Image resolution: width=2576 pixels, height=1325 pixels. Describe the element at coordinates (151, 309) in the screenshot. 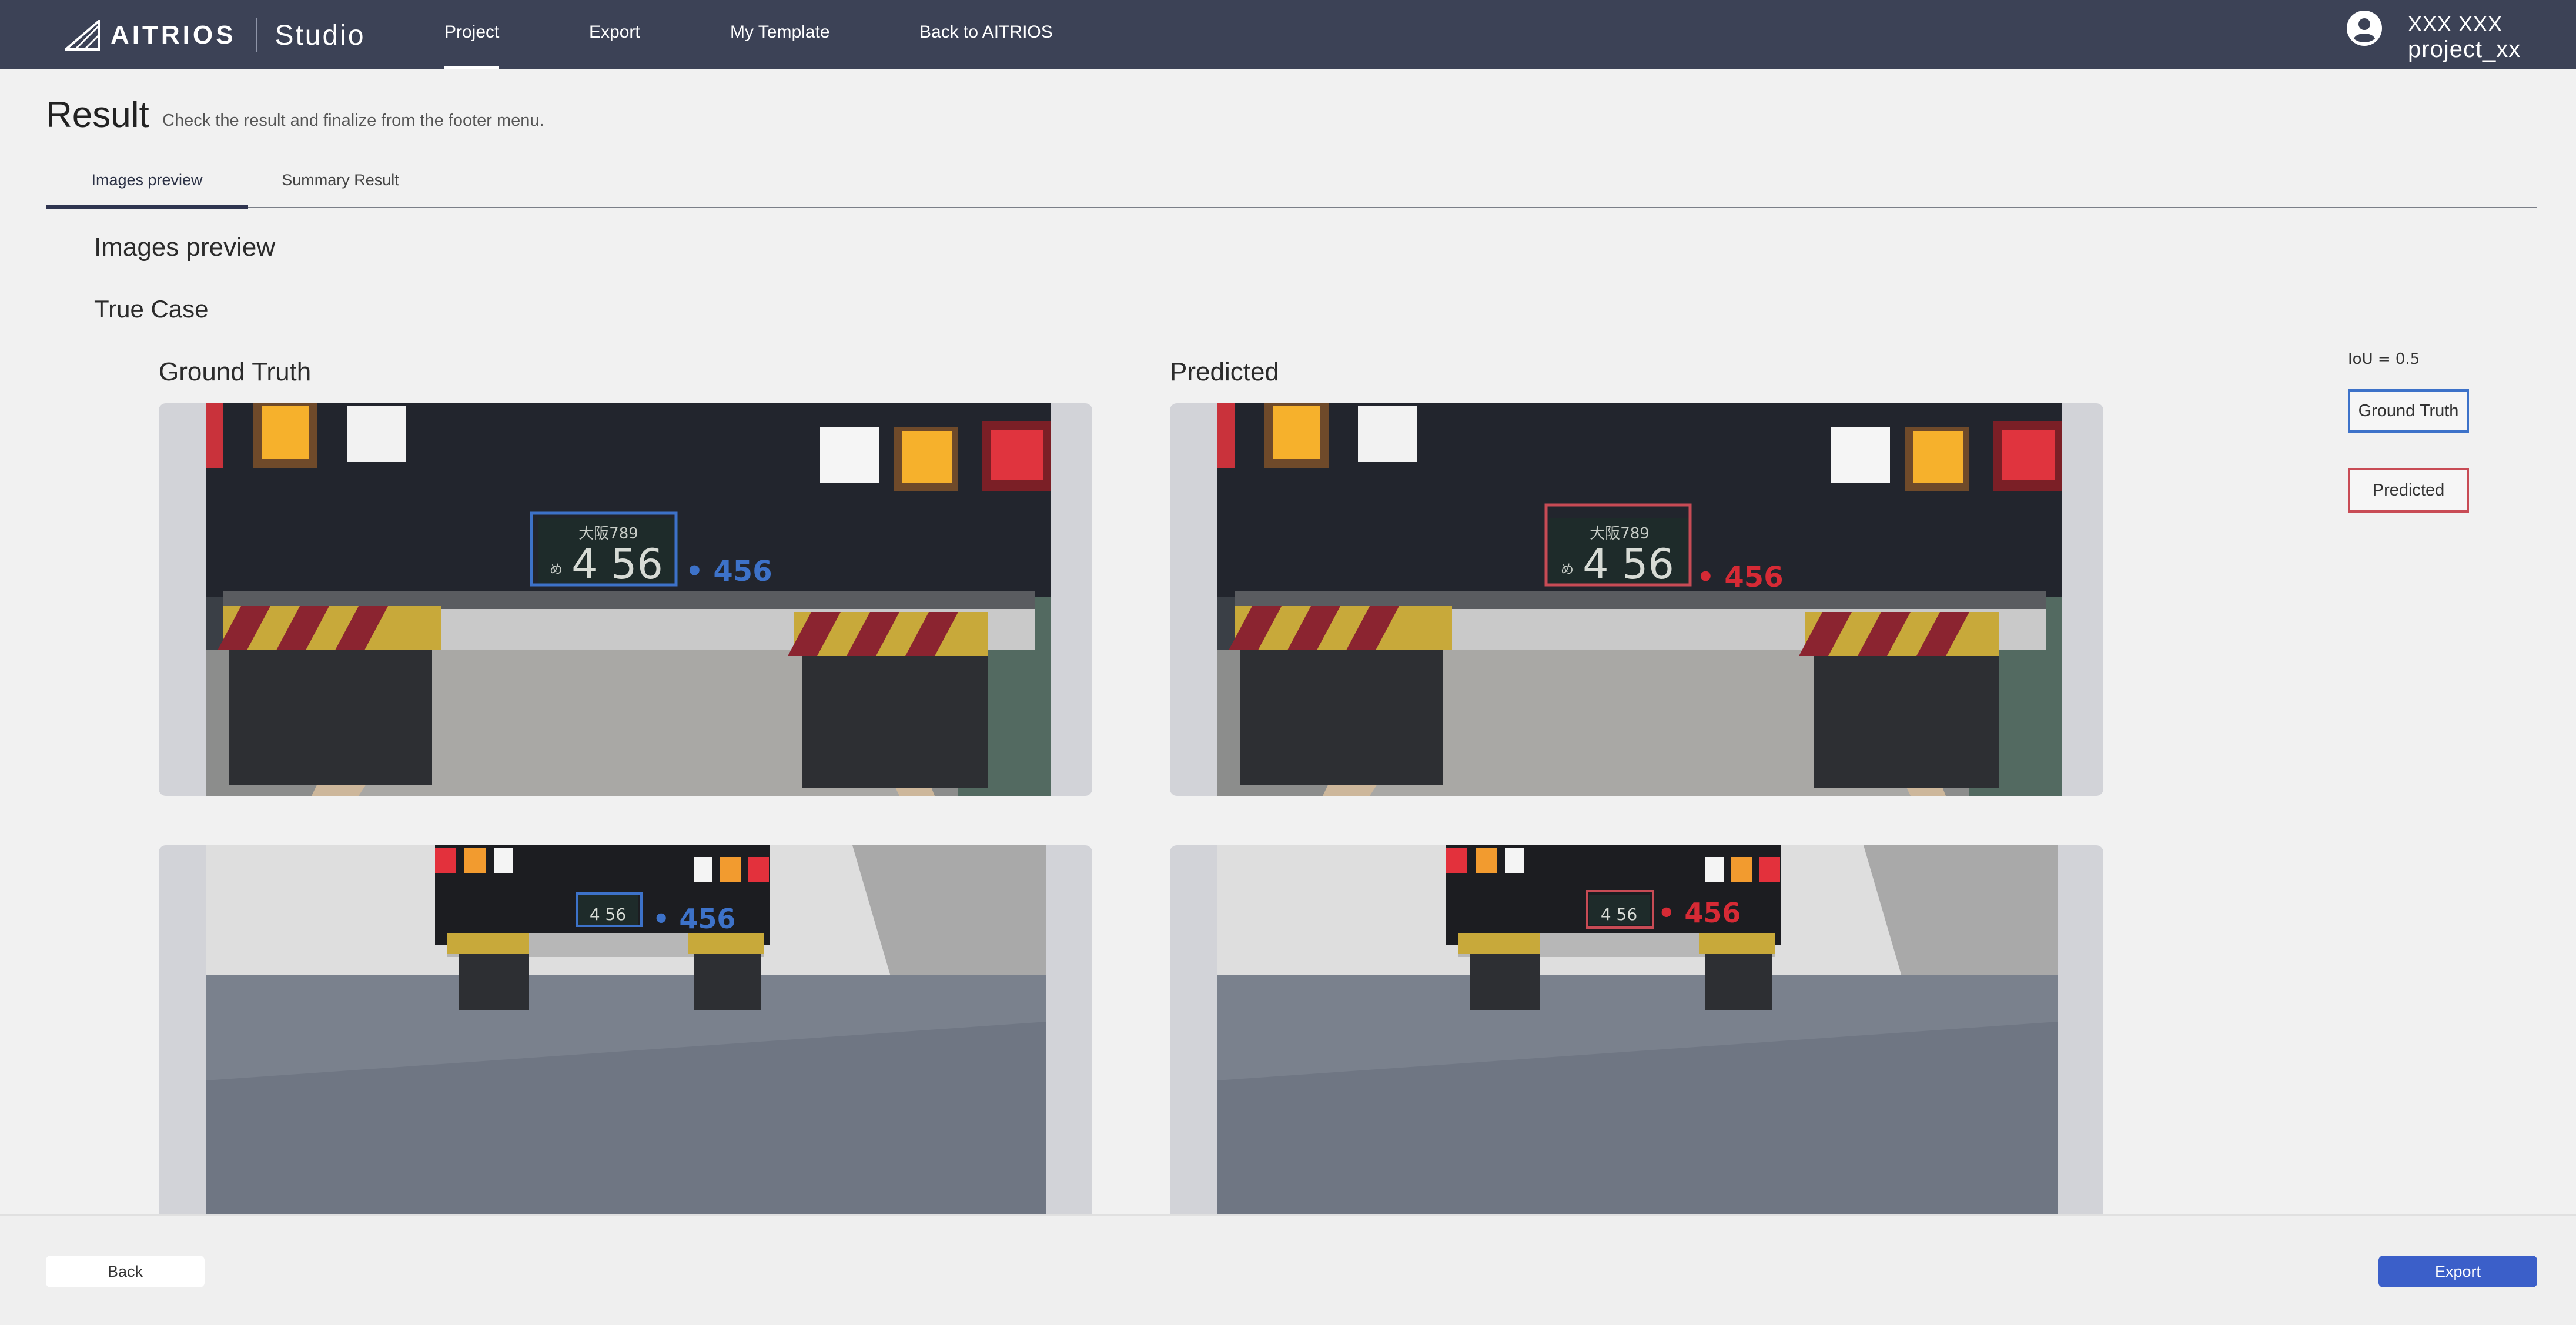

I see `case-title: True Case` at that location.